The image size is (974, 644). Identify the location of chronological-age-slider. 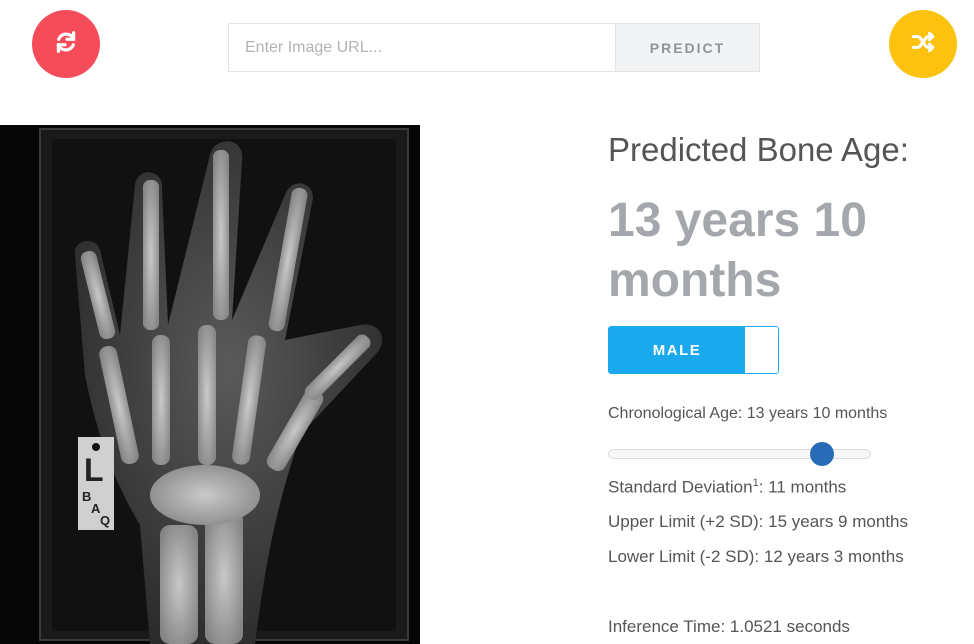
(739, 454).